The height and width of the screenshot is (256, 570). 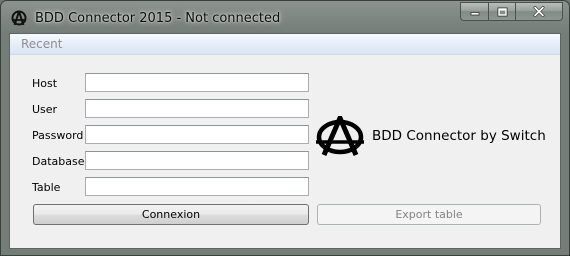 I want to click on brand-text: BDD Connector by Switch, so click(x=459, y=136).